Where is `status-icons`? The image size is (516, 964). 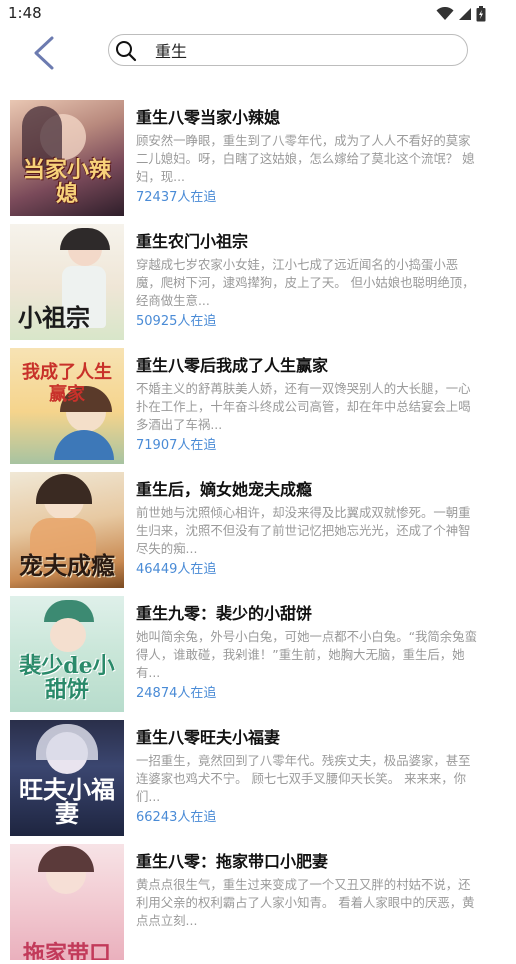
status-icons is located at coordinates (461, 14).